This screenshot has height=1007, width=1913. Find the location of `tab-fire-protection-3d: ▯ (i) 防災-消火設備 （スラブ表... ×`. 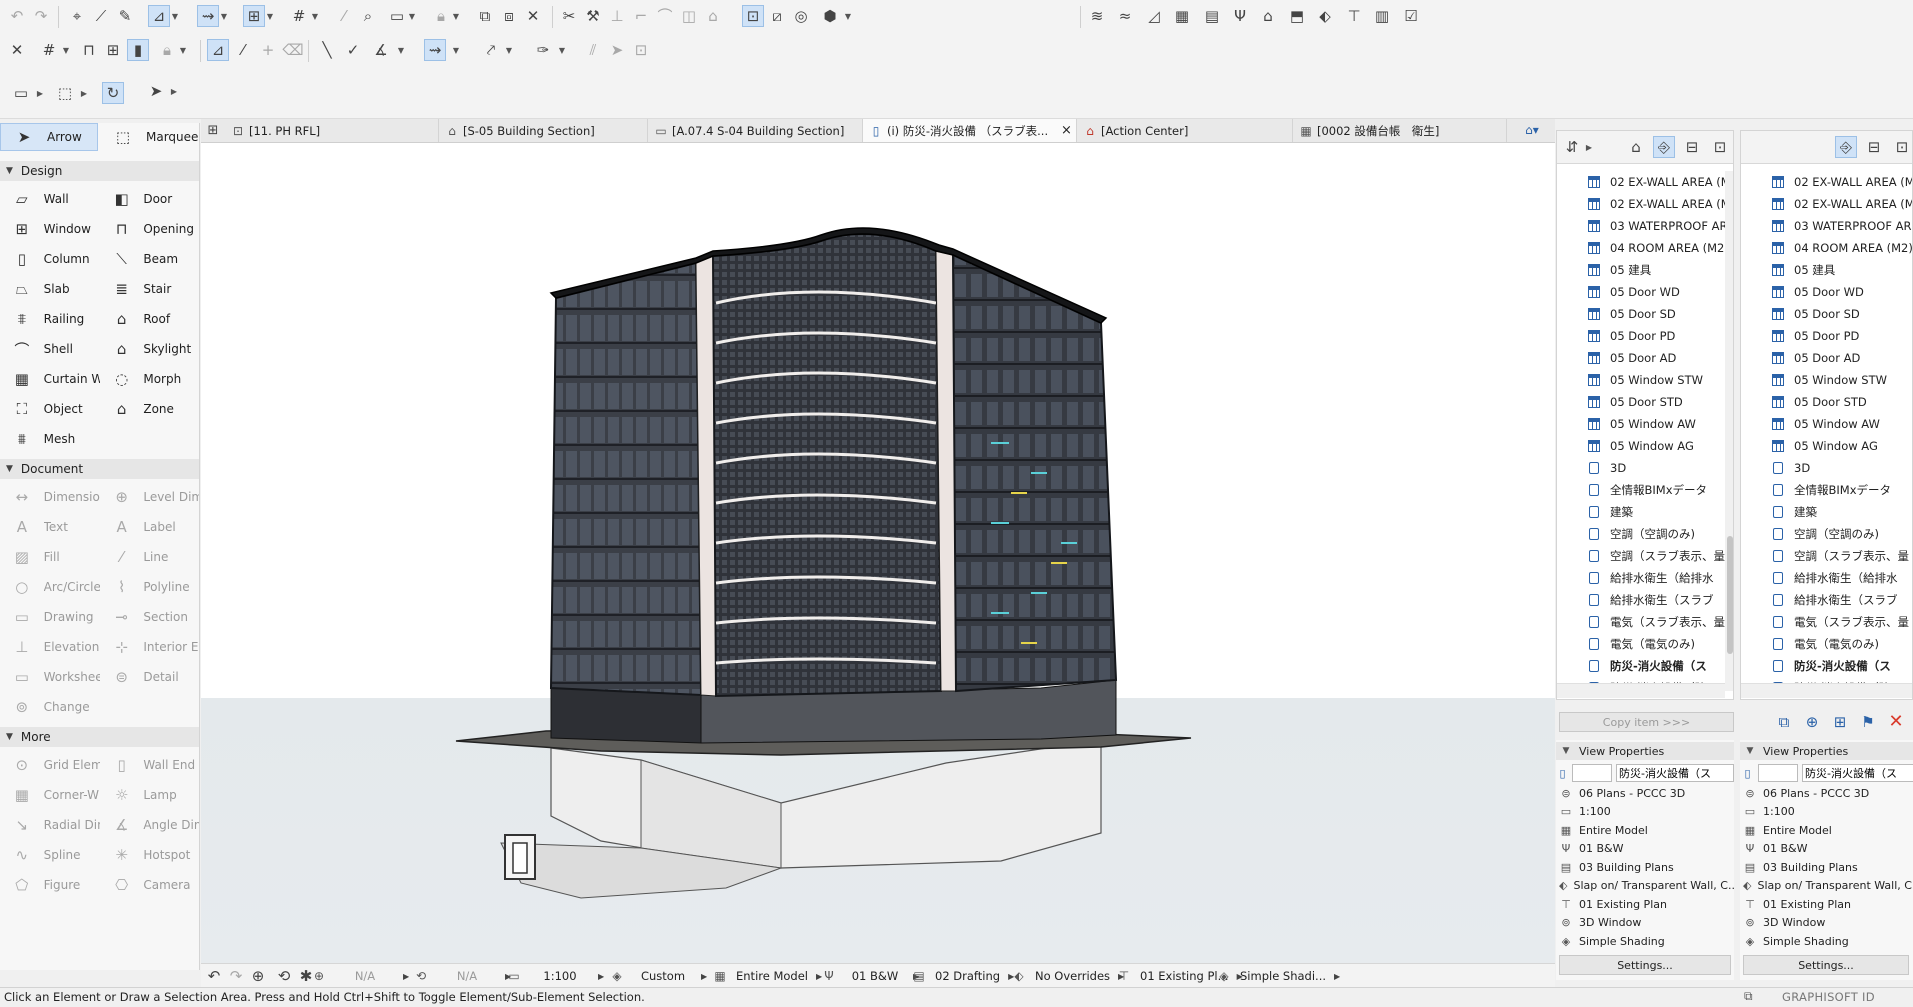

tab-fire-protection-3d: ▯ (i) 防災-消火設備 （スラブ表... × is located at coordinates (970, 130).